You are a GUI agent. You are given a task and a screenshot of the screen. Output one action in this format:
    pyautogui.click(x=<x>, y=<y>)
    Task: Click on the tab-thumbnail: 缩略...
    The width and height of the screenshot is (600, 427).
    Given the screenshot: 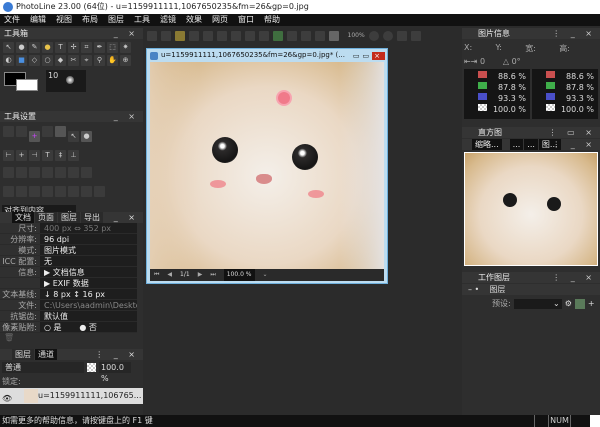 What is the action you would take?
    pyautogui.click(x=487, y=144)
    